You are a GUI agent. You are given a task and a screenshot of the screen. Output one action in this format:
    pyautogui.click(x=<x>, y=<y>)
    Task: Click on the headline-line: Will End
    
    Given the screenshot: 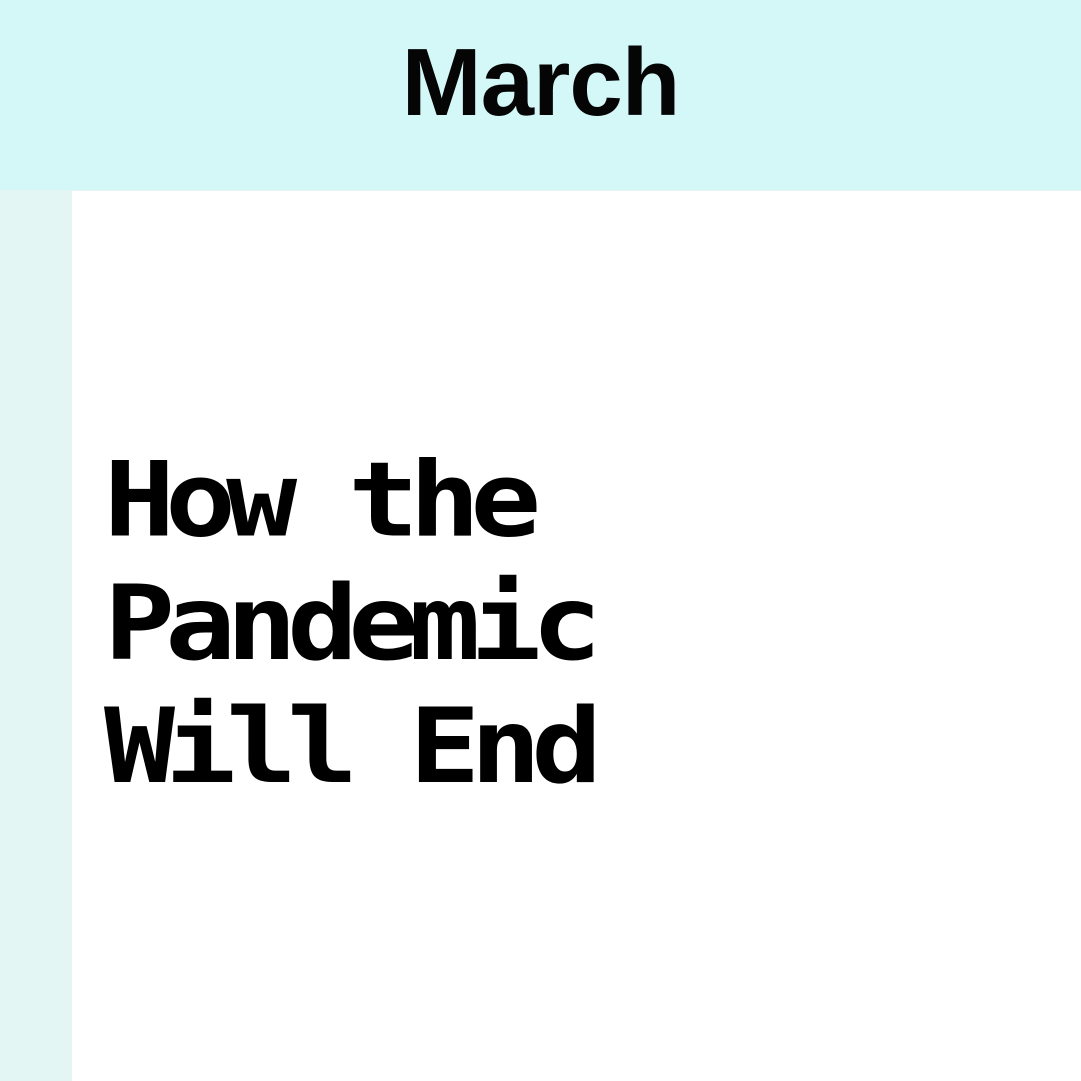 What is the action you would take?
    pyautogui.click(x=353, y=746)
    